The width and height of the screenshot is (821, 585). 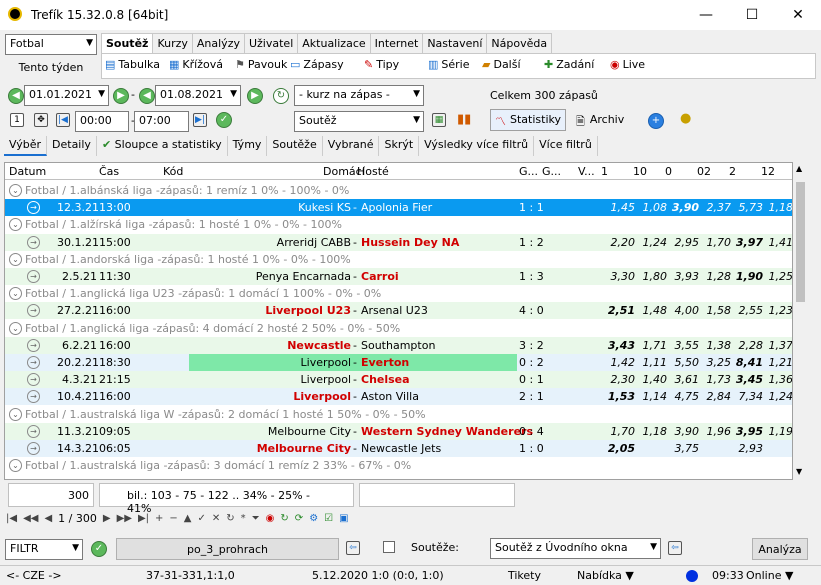 I want to click on subtab-8: Více filtrů, so click(x=566, y=146).